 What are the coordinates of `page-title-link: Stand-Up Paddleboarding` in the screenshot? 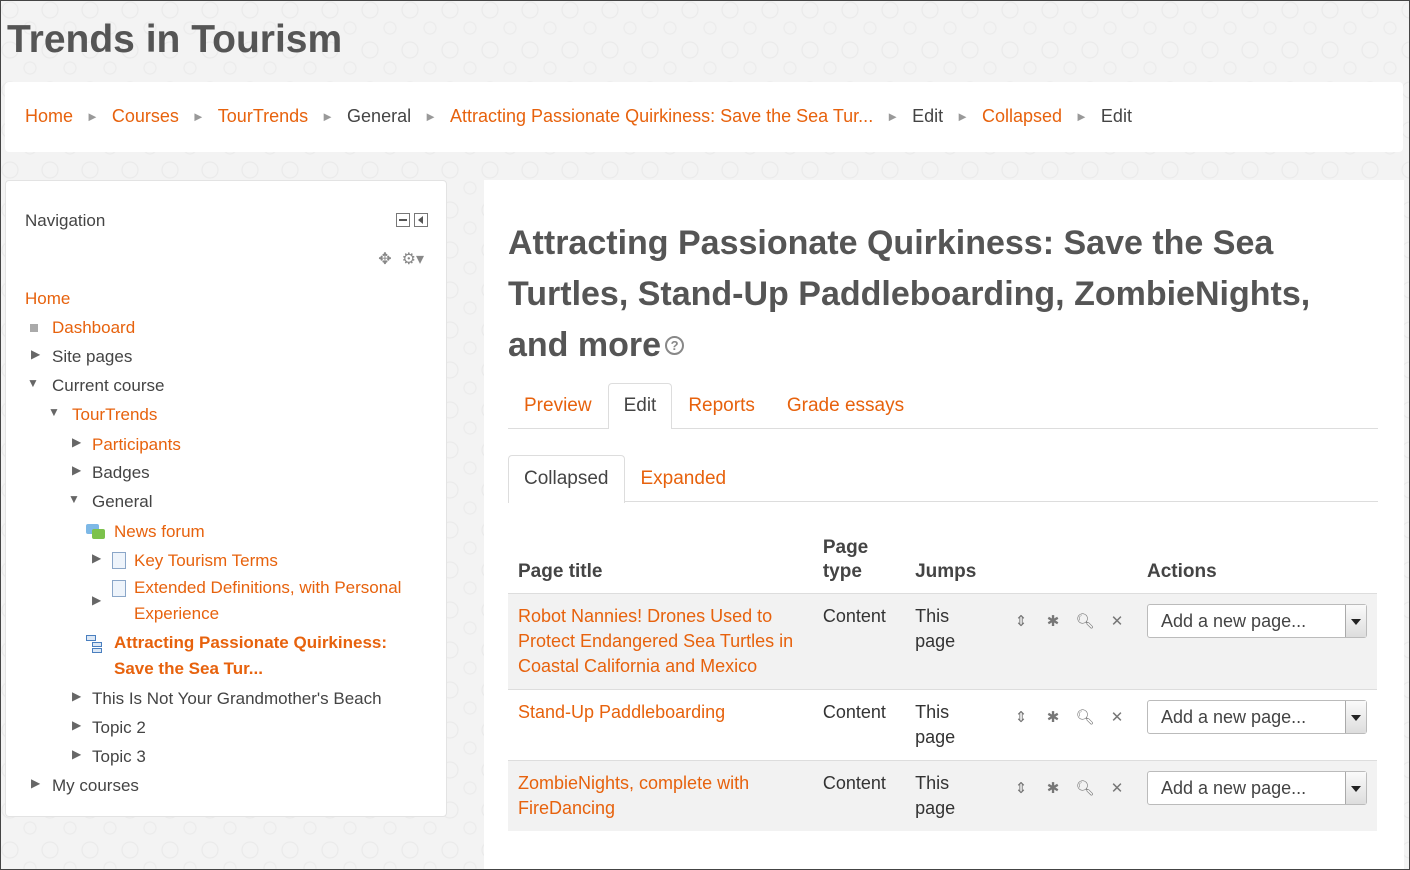 It's located at (621, 712).